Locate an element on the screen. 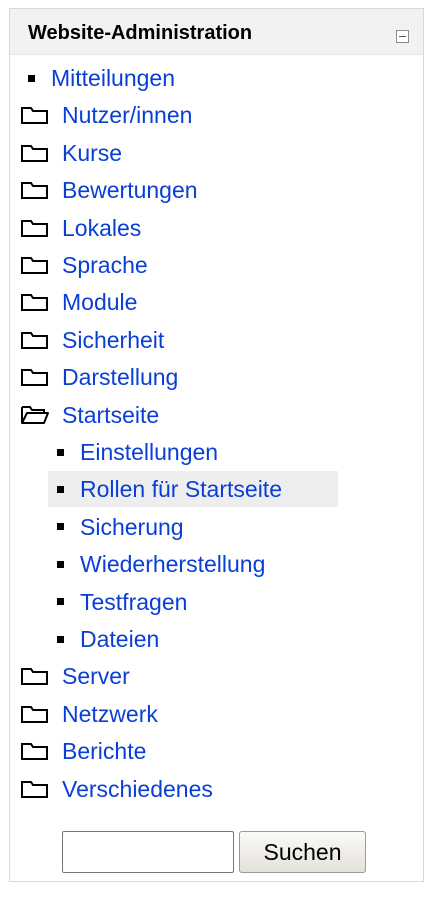 Image resolution: width=437 pixels, height=897 pixels. tree-subitem: Sicherung is located at coordinates (116, 527).